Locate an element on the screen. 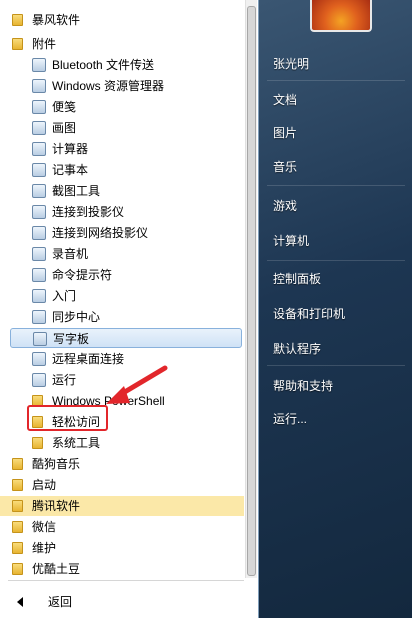 The height and width of the screenshot is (618, 412). program-item-label: 入门 is located at coordinates (64, 296).